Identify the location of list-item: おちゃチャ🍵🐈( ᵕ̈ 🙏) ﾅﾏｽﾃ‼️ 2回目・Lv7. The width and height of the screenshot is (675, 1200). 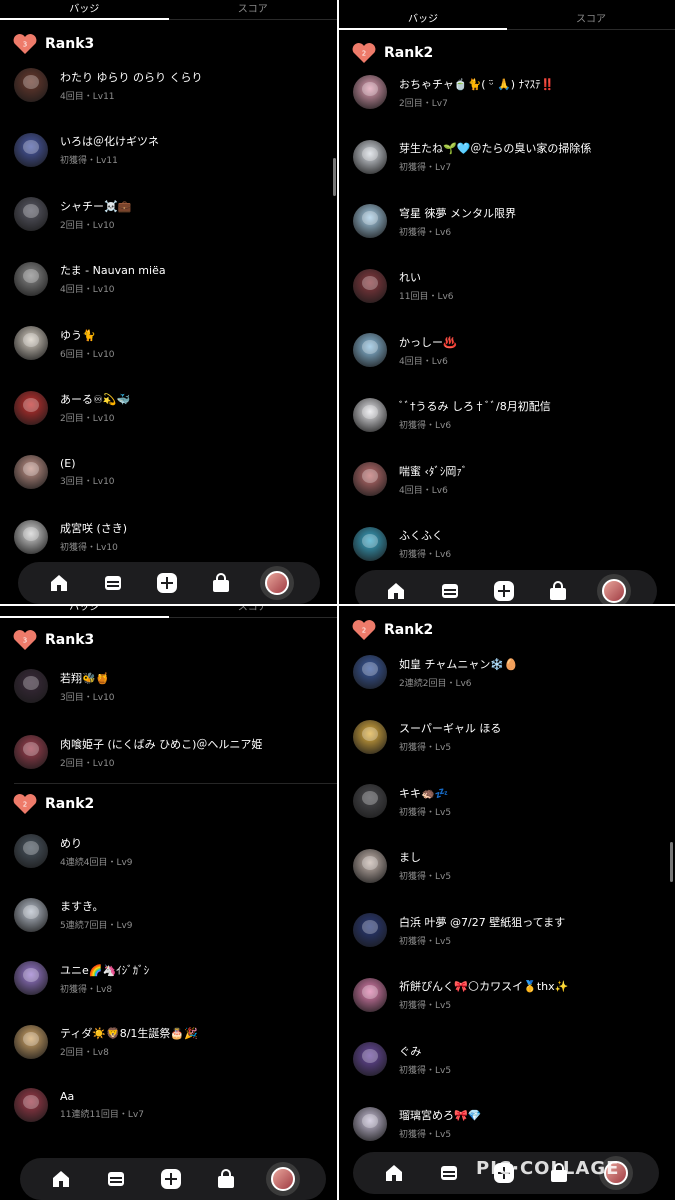
(510, 92).